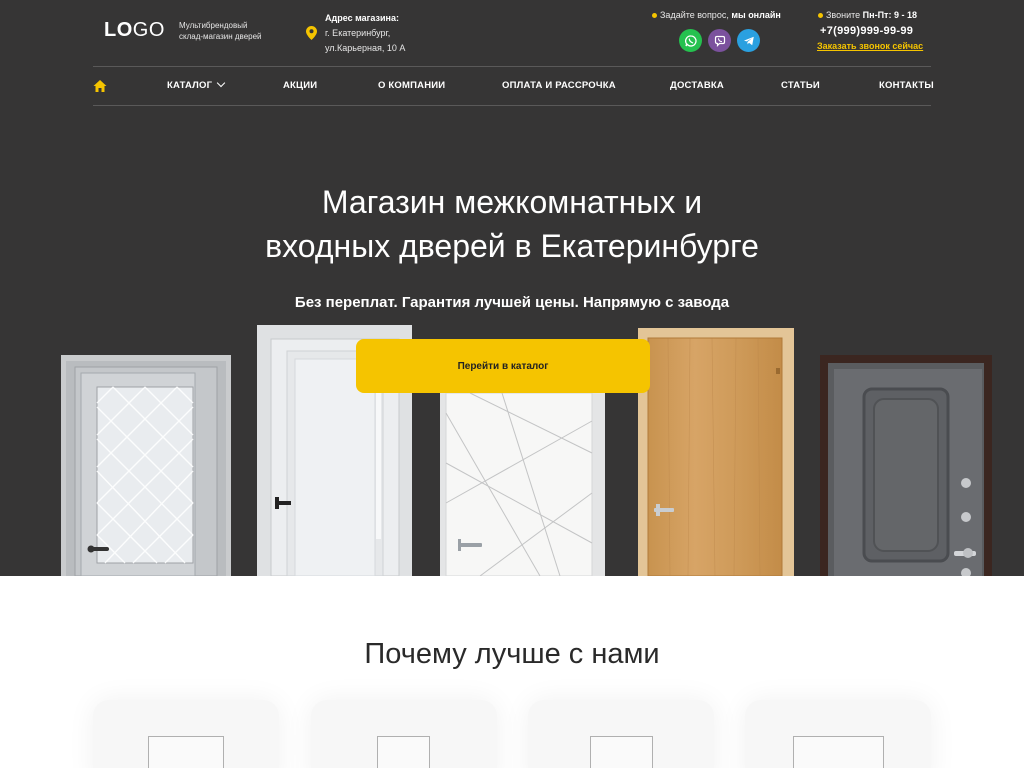 Image resolution: width=1024 pixels, height=768 pixels. What do you see at coordinates (559, 85) in the screenshot?
I see `nav-item-payment: ОПЛАТА И РАССРОЧКА` at bounding box center [559, 85].